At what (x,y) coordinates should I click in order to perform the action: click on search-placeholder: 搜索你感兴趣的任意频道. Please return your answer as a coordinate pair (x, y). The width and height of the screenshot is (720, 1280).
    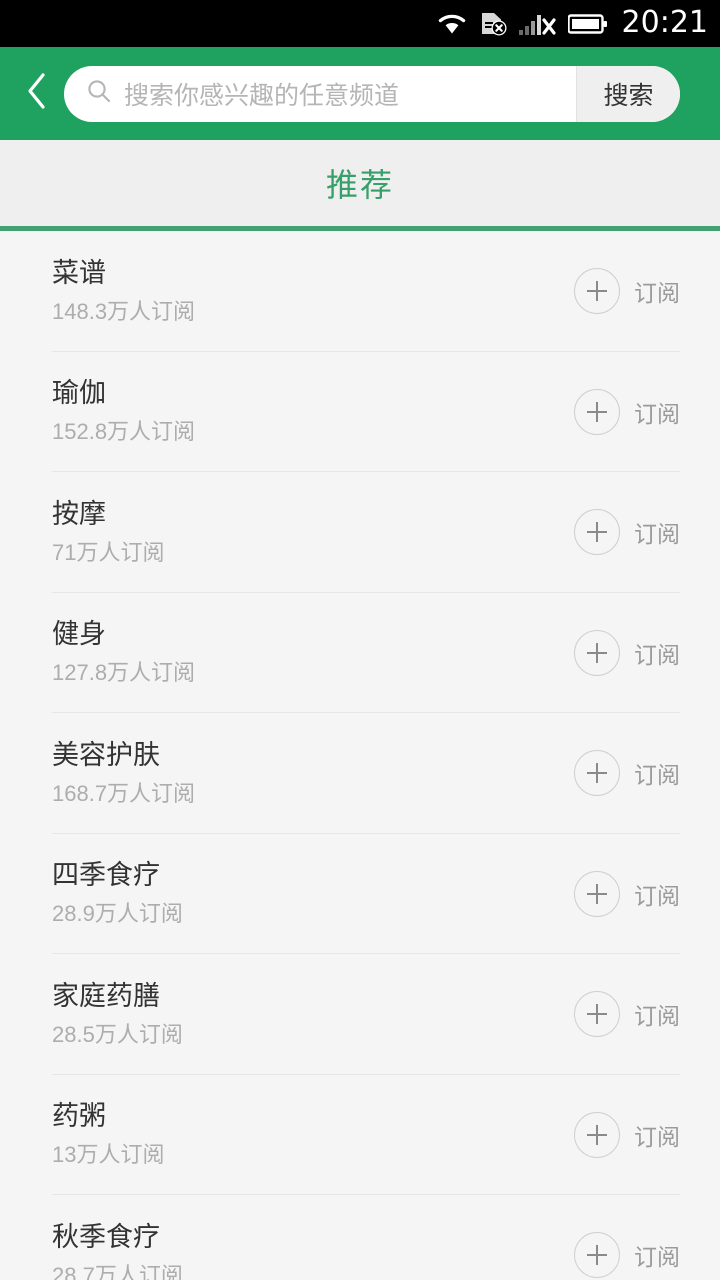
    Looking at the image, I should click on (262, 95).